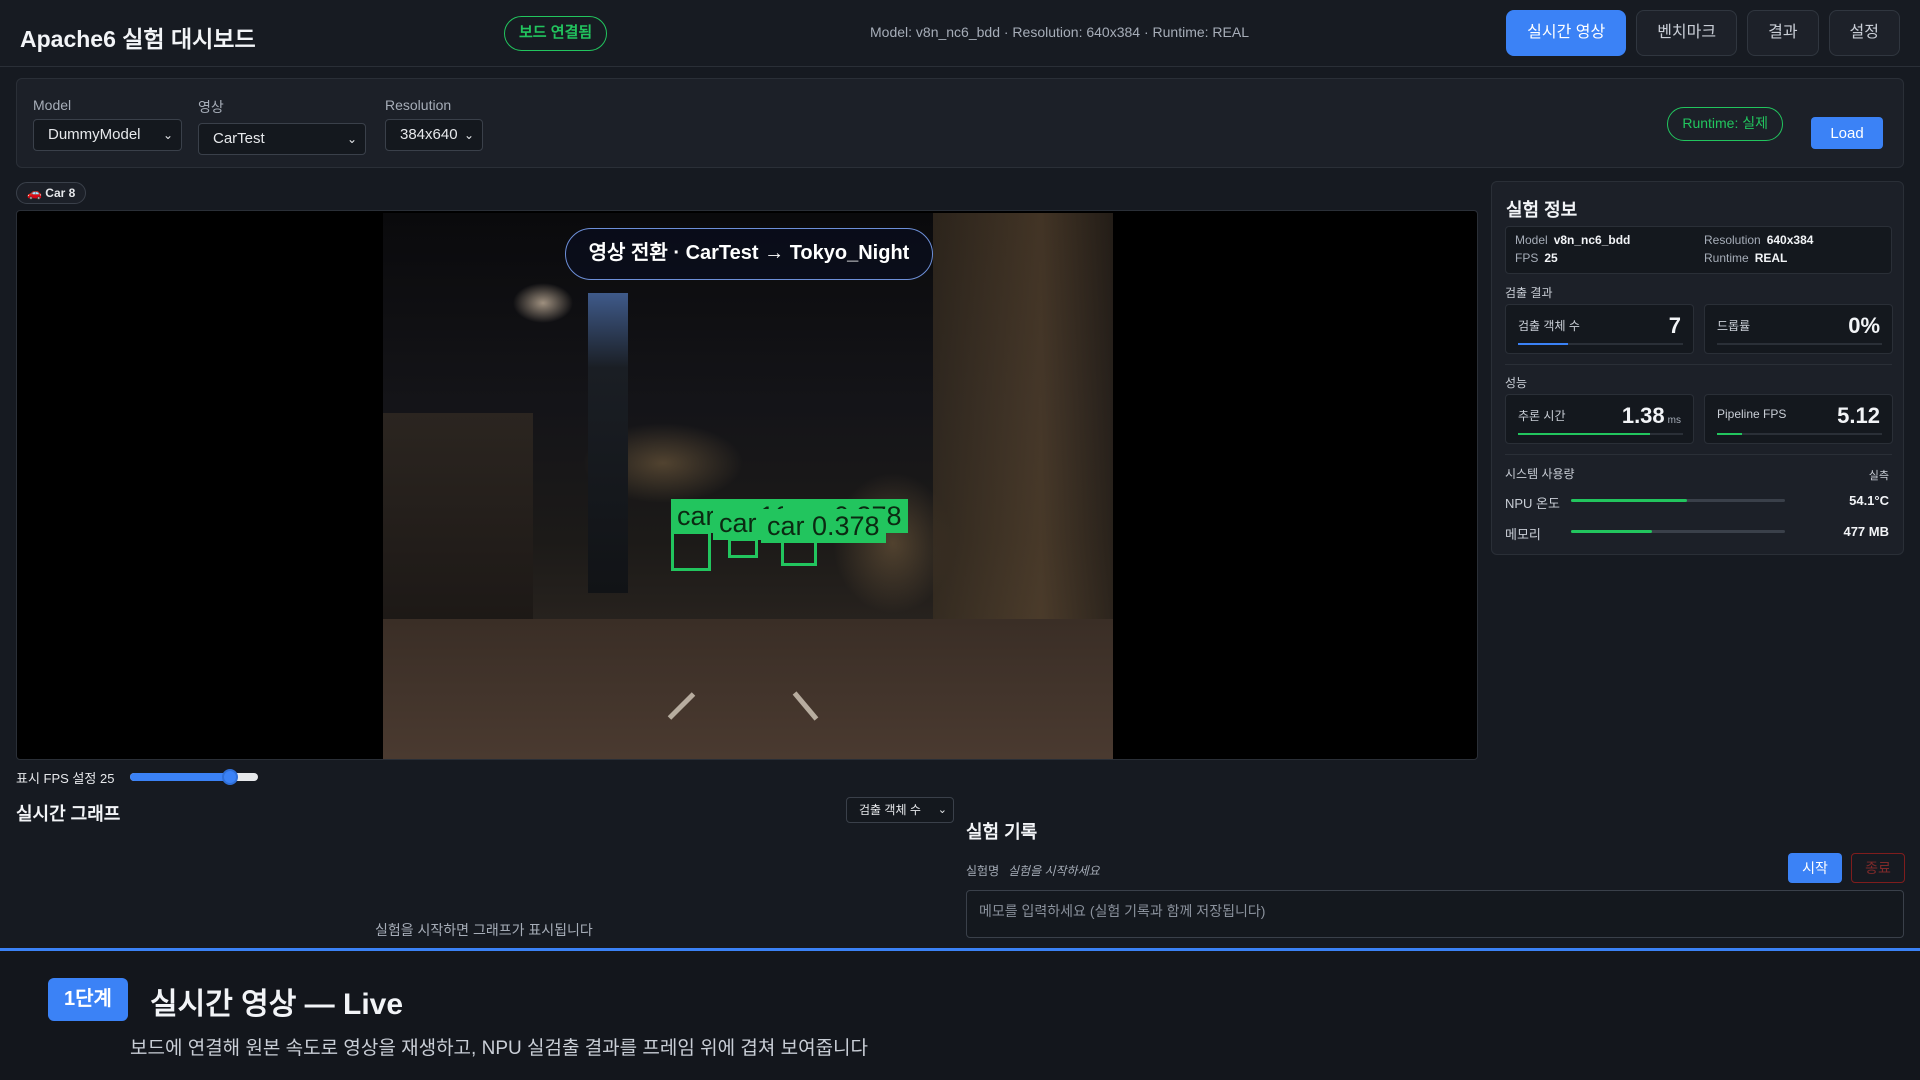 Image resolution: width=1920 pixels, height=1080 pixels. Describe the element at coordinates (748, 689) in the screenshot. I see `scene-road` at that location.